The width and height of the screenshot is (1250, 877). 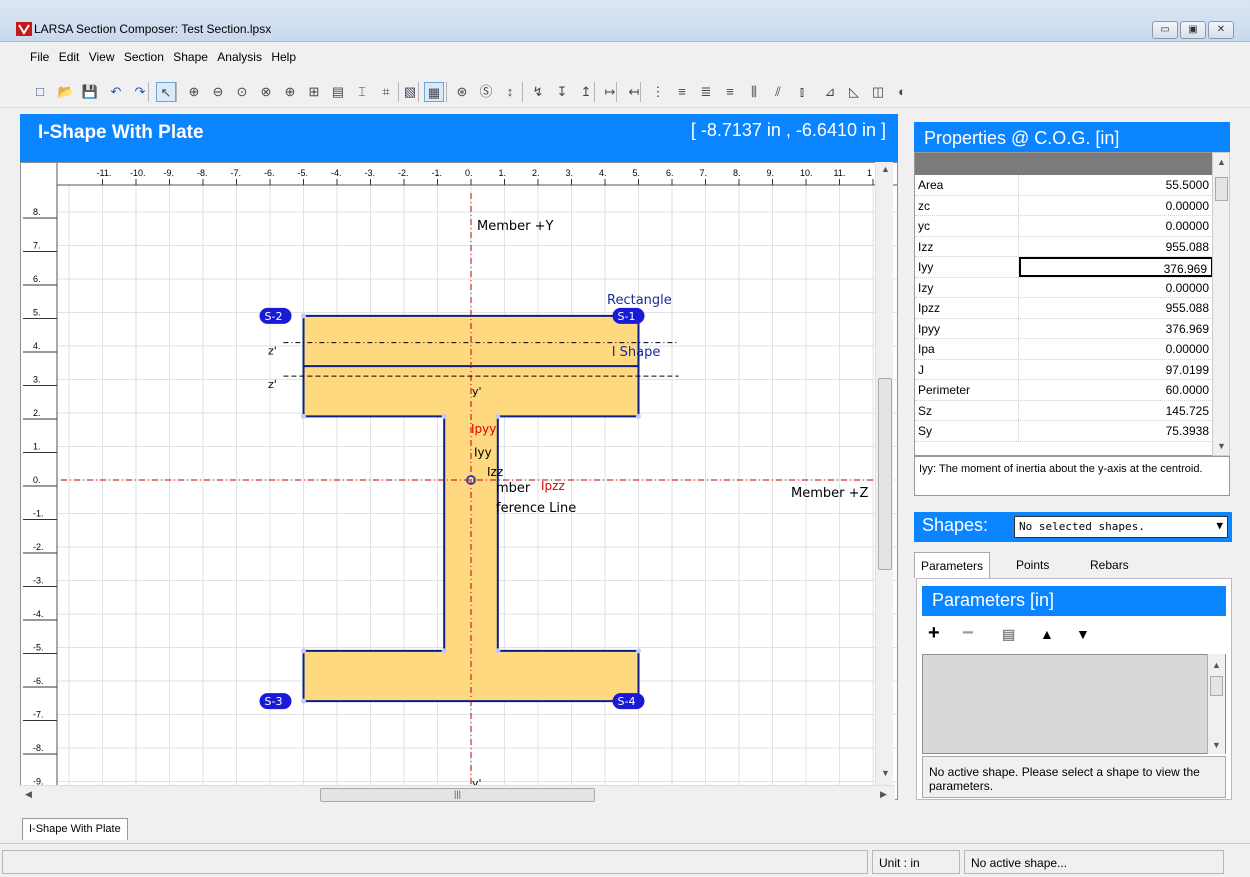 What do you see at coordinates (66, 92) in the screenshot?
I see `open-folder-icon: 📂` at bounding box center [66, 92].